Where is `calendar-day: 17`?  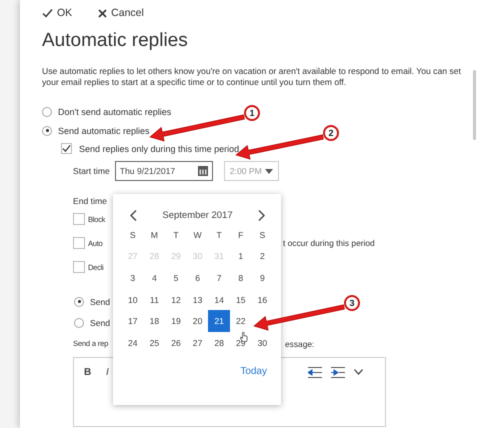
calendar-day: 17 is located at coordinates (133, 321).